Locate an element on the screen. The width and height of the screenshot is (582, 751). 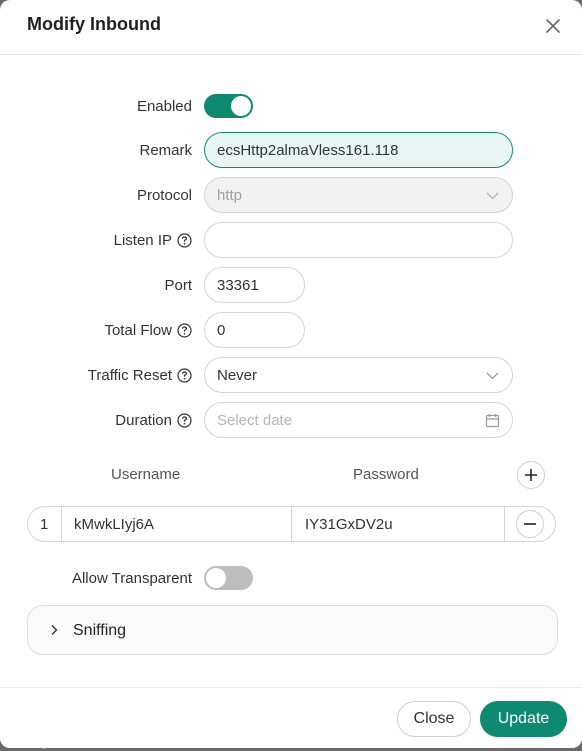
traffic-reset-value: Never is located at coordinates (237, 375).